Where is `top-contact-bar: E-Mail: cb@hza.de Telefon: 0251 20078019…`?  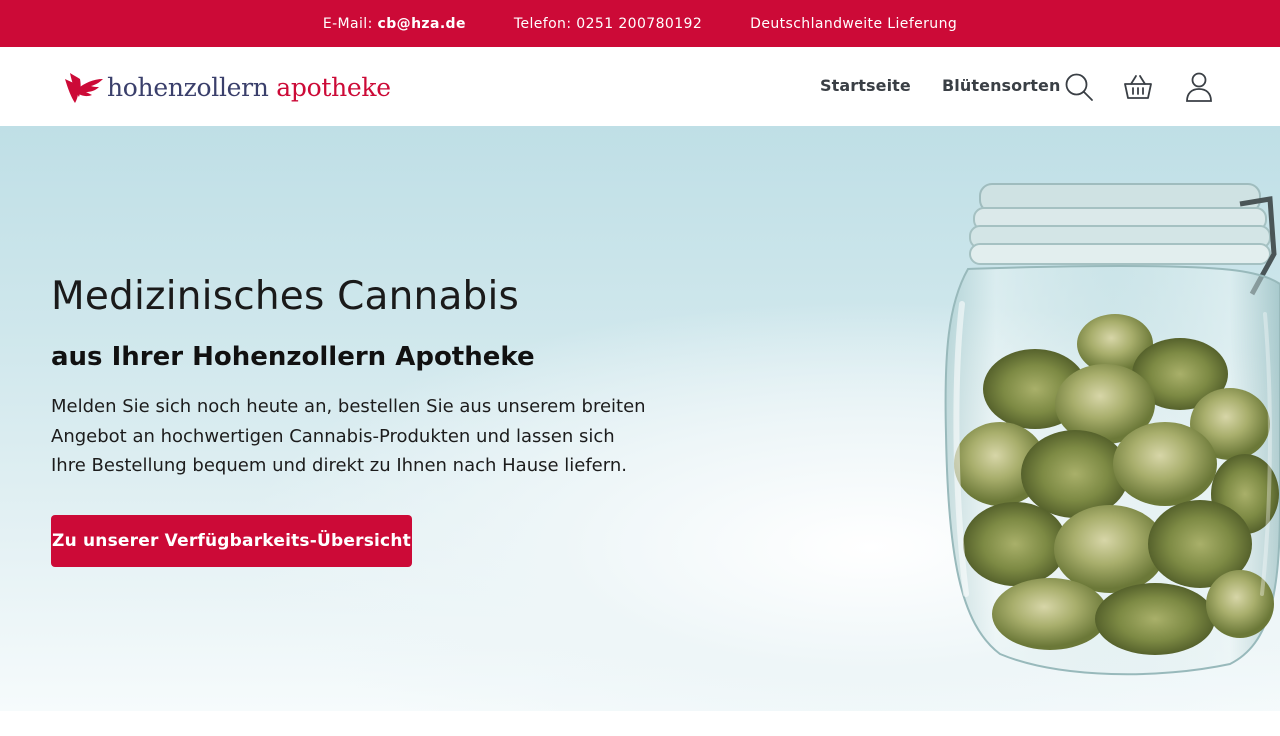 top-contact-bar: E-Mail: cb@hza.de Telefon: 0251 20078019… is located at coordinates (640, 23).